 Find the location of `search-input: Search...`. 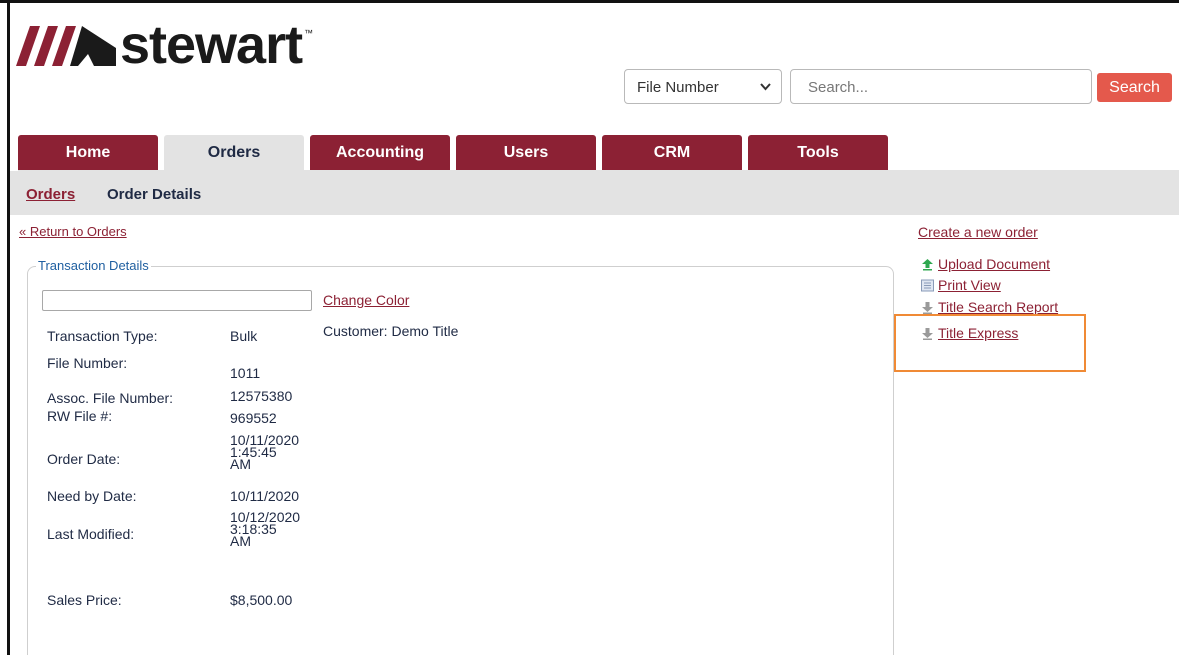

search-input: Search... is located at coordinates (941, 86).